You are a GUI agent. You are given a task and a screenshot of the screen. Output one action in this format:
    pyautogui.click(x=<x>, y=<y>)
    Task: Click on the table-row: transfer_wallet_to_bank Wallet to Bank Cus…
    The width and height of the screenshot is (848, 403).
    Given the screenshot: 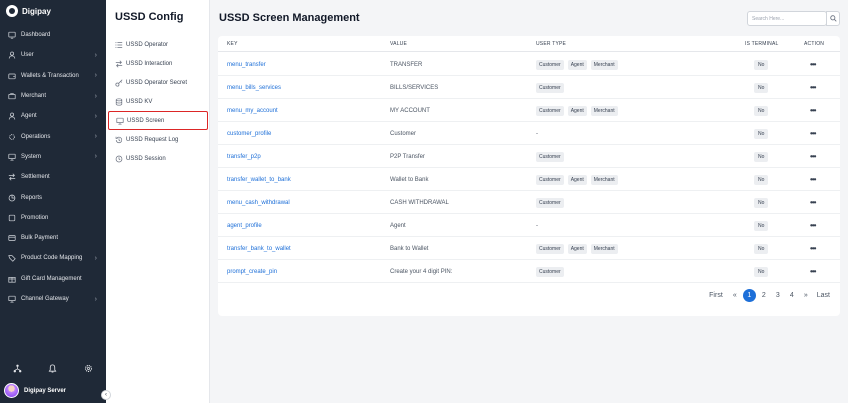 What is the action you would take?
    pyautogui.click(x=529, y=179)
    